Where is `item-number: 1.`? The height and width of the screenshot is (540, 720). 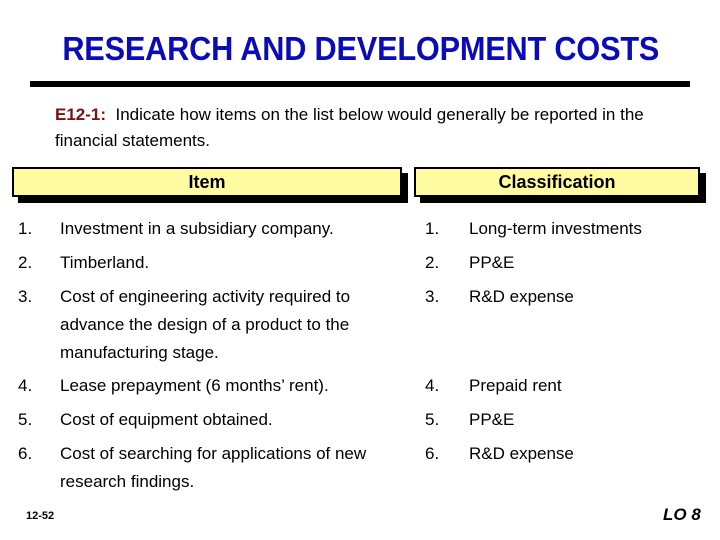
item-number: 1. is located at coordinates (25, 228).